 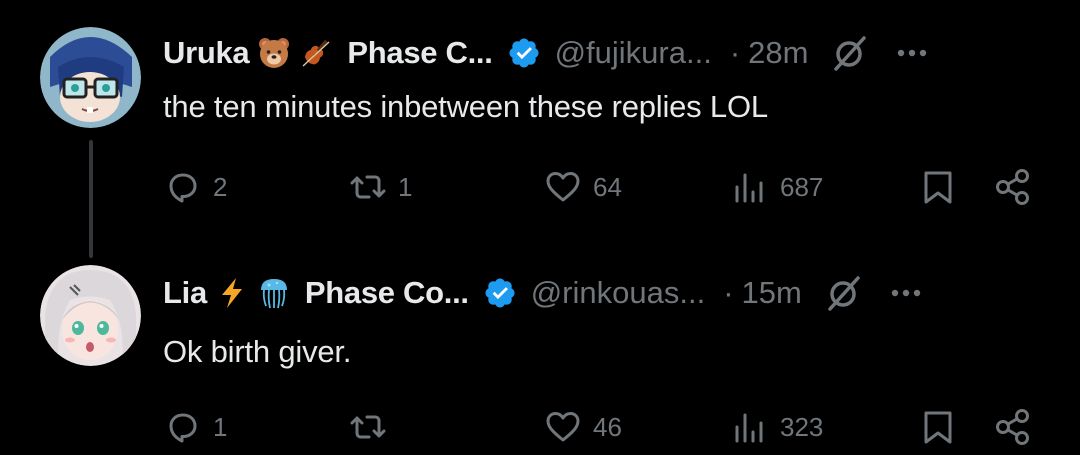 I want to click on repost-count: 1, so click(x=405, y=186).